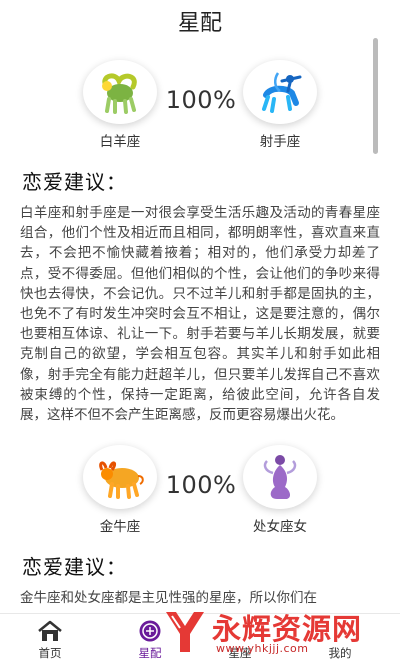 The width and height of the screenshot is (400, 666). I want to click on constellation-icon, so click(150, 631).